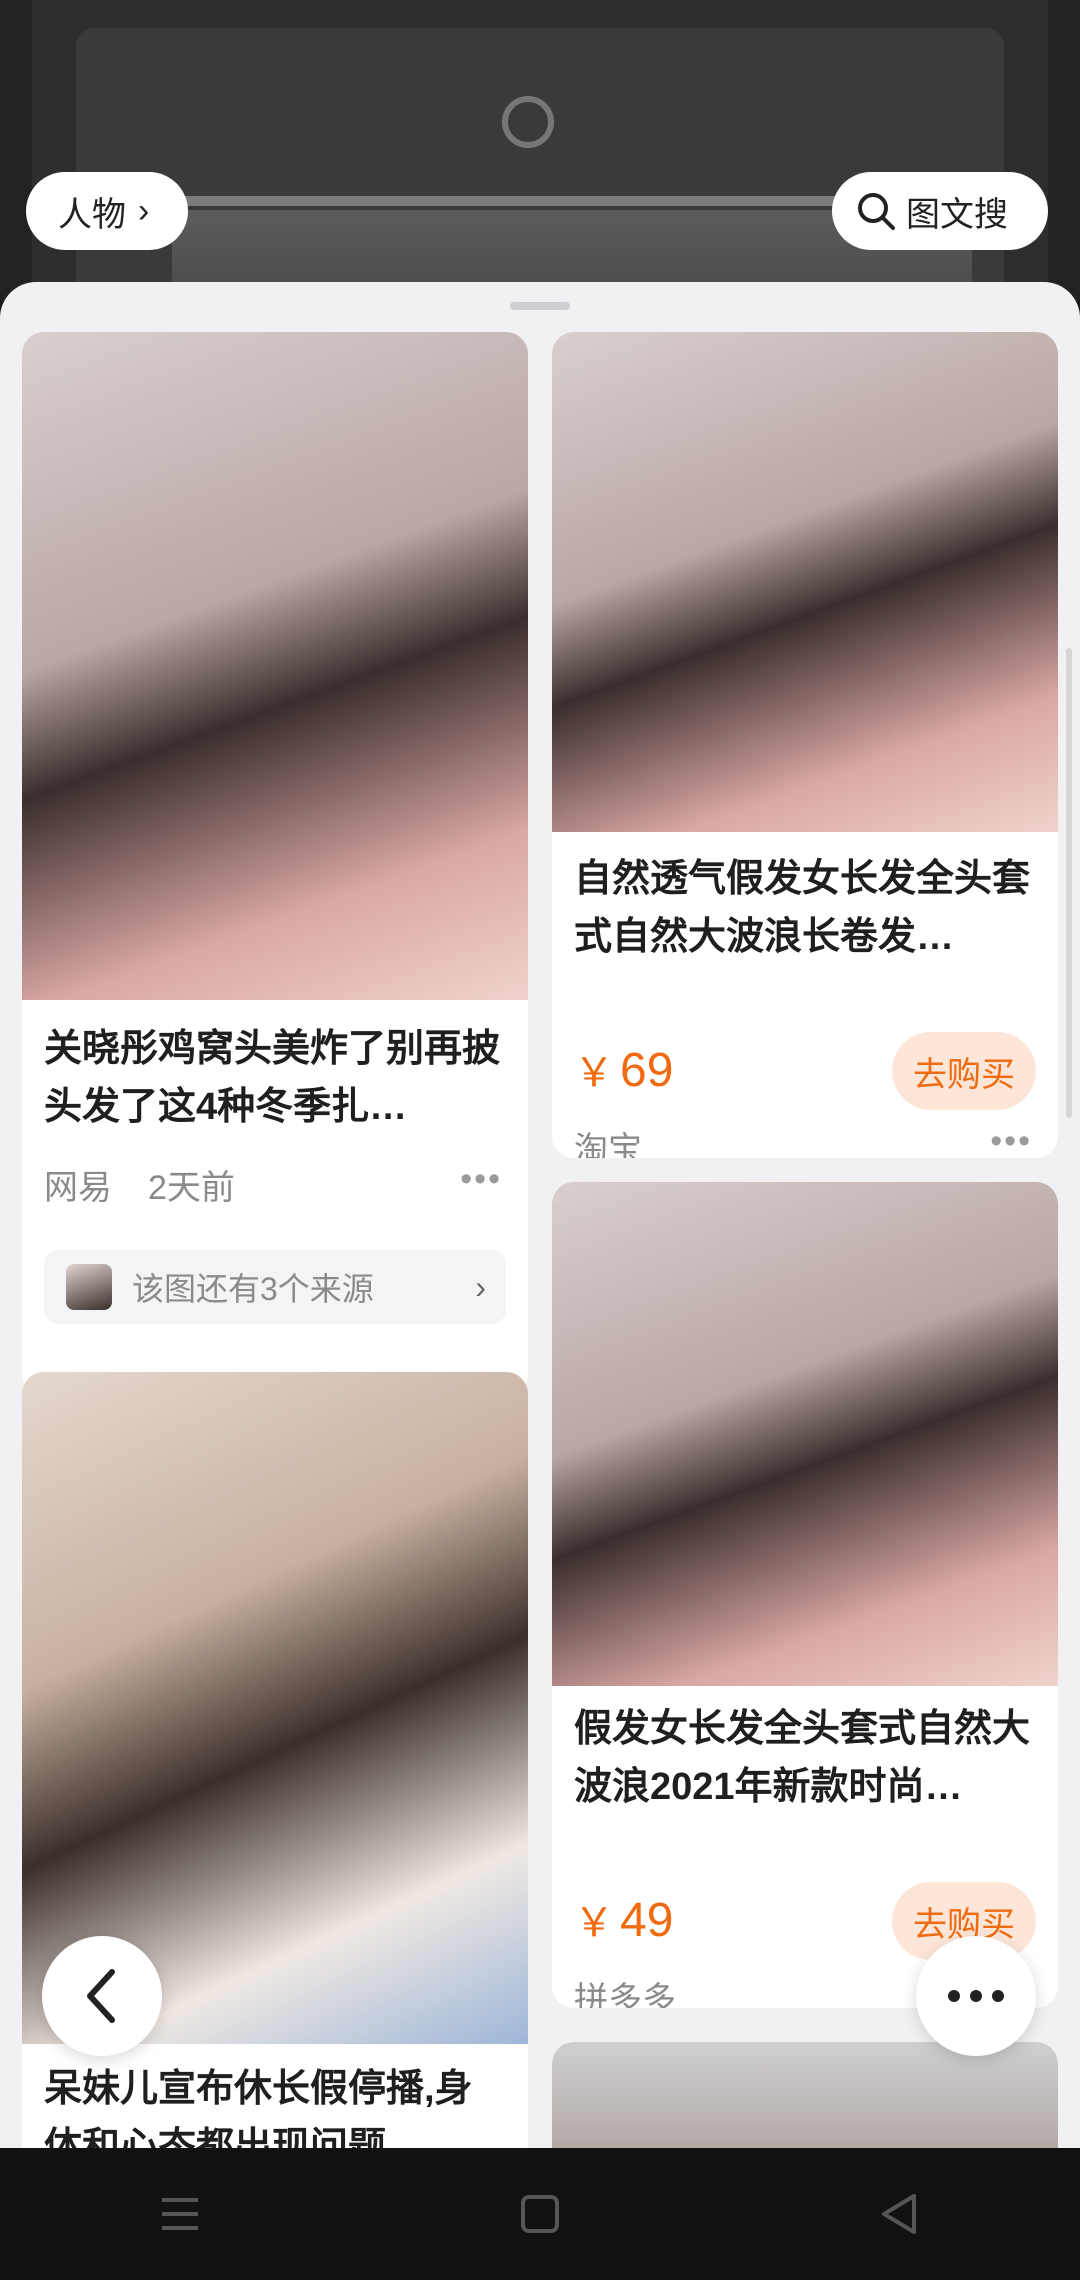 The height and width of the screenshot is (2280, 1080). What do you see at coordinates (957, 214) in the screenshot?
I see `image-text-search-label: 图文搜` at bounding box center [957, 214].